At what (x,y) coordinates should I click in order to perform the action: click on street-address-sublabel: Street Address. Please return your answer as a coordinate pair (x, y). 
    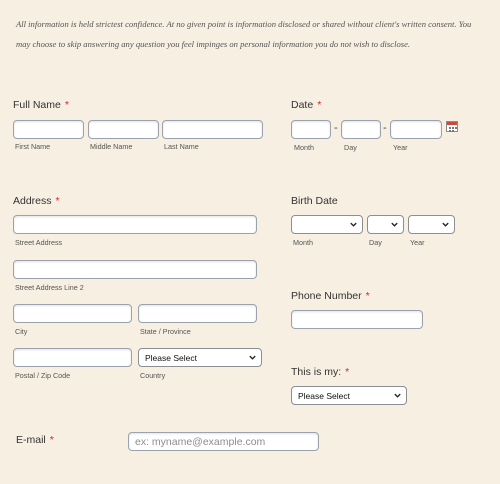
    Looking at the image, I should click on (39, 242).